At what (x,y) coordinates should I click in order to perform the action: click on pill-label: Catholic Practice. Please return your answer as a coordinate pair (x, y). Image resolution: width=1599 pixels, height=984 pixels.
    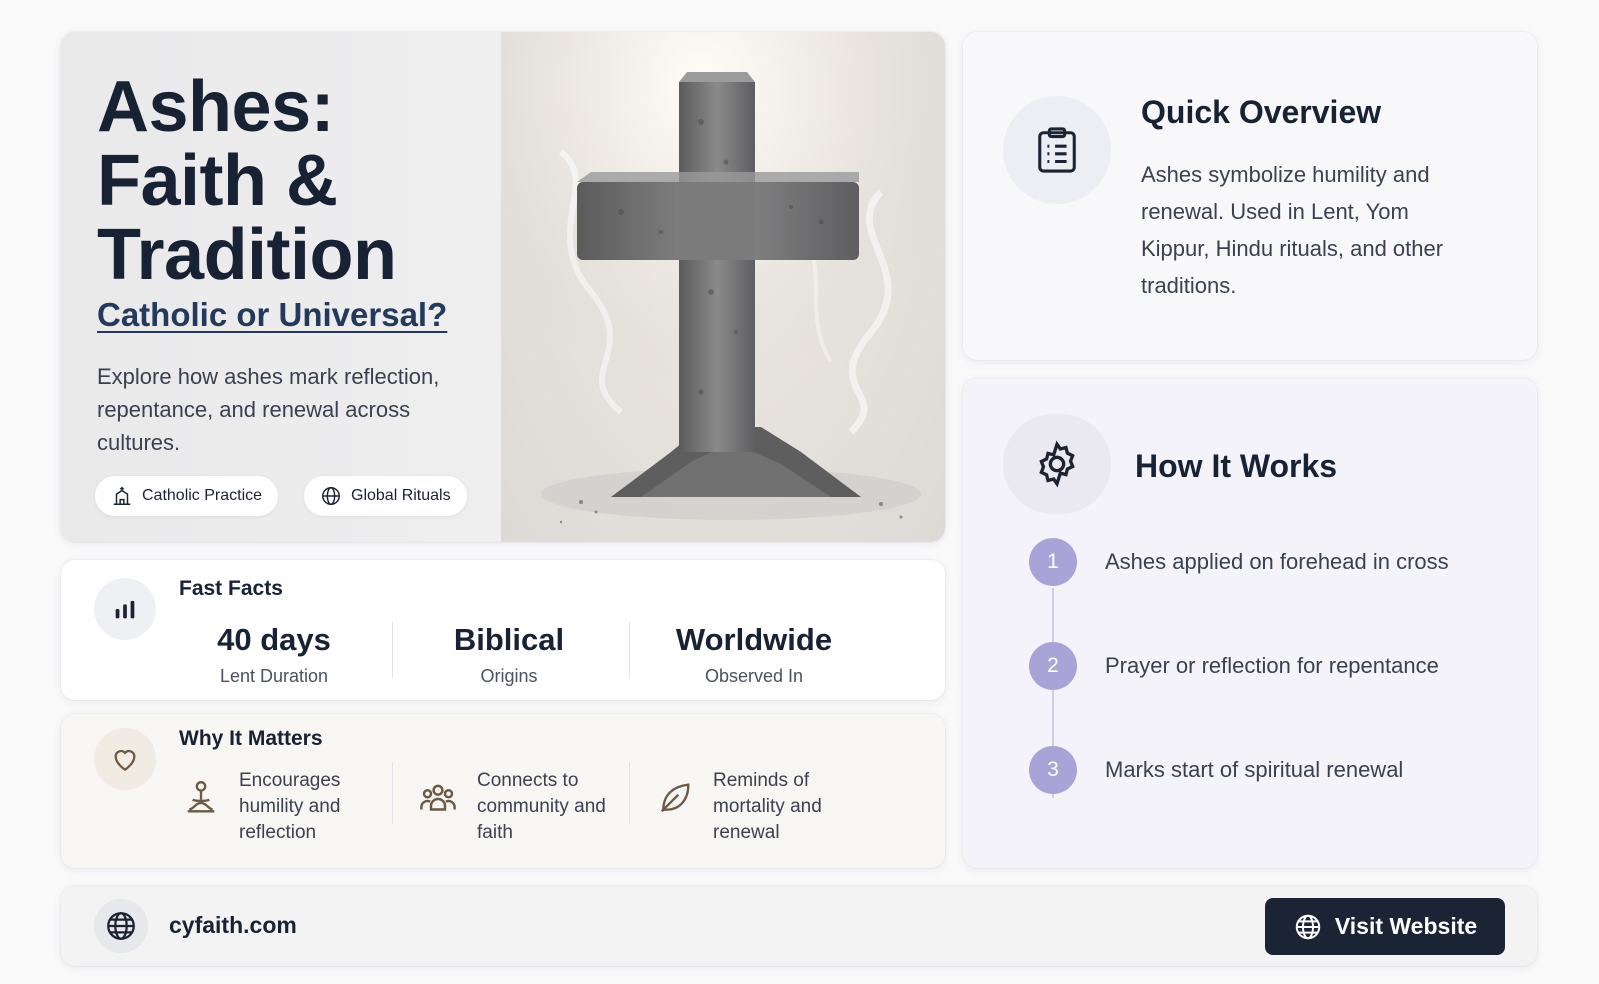
    Looking at the image, I should click on (202, 495).